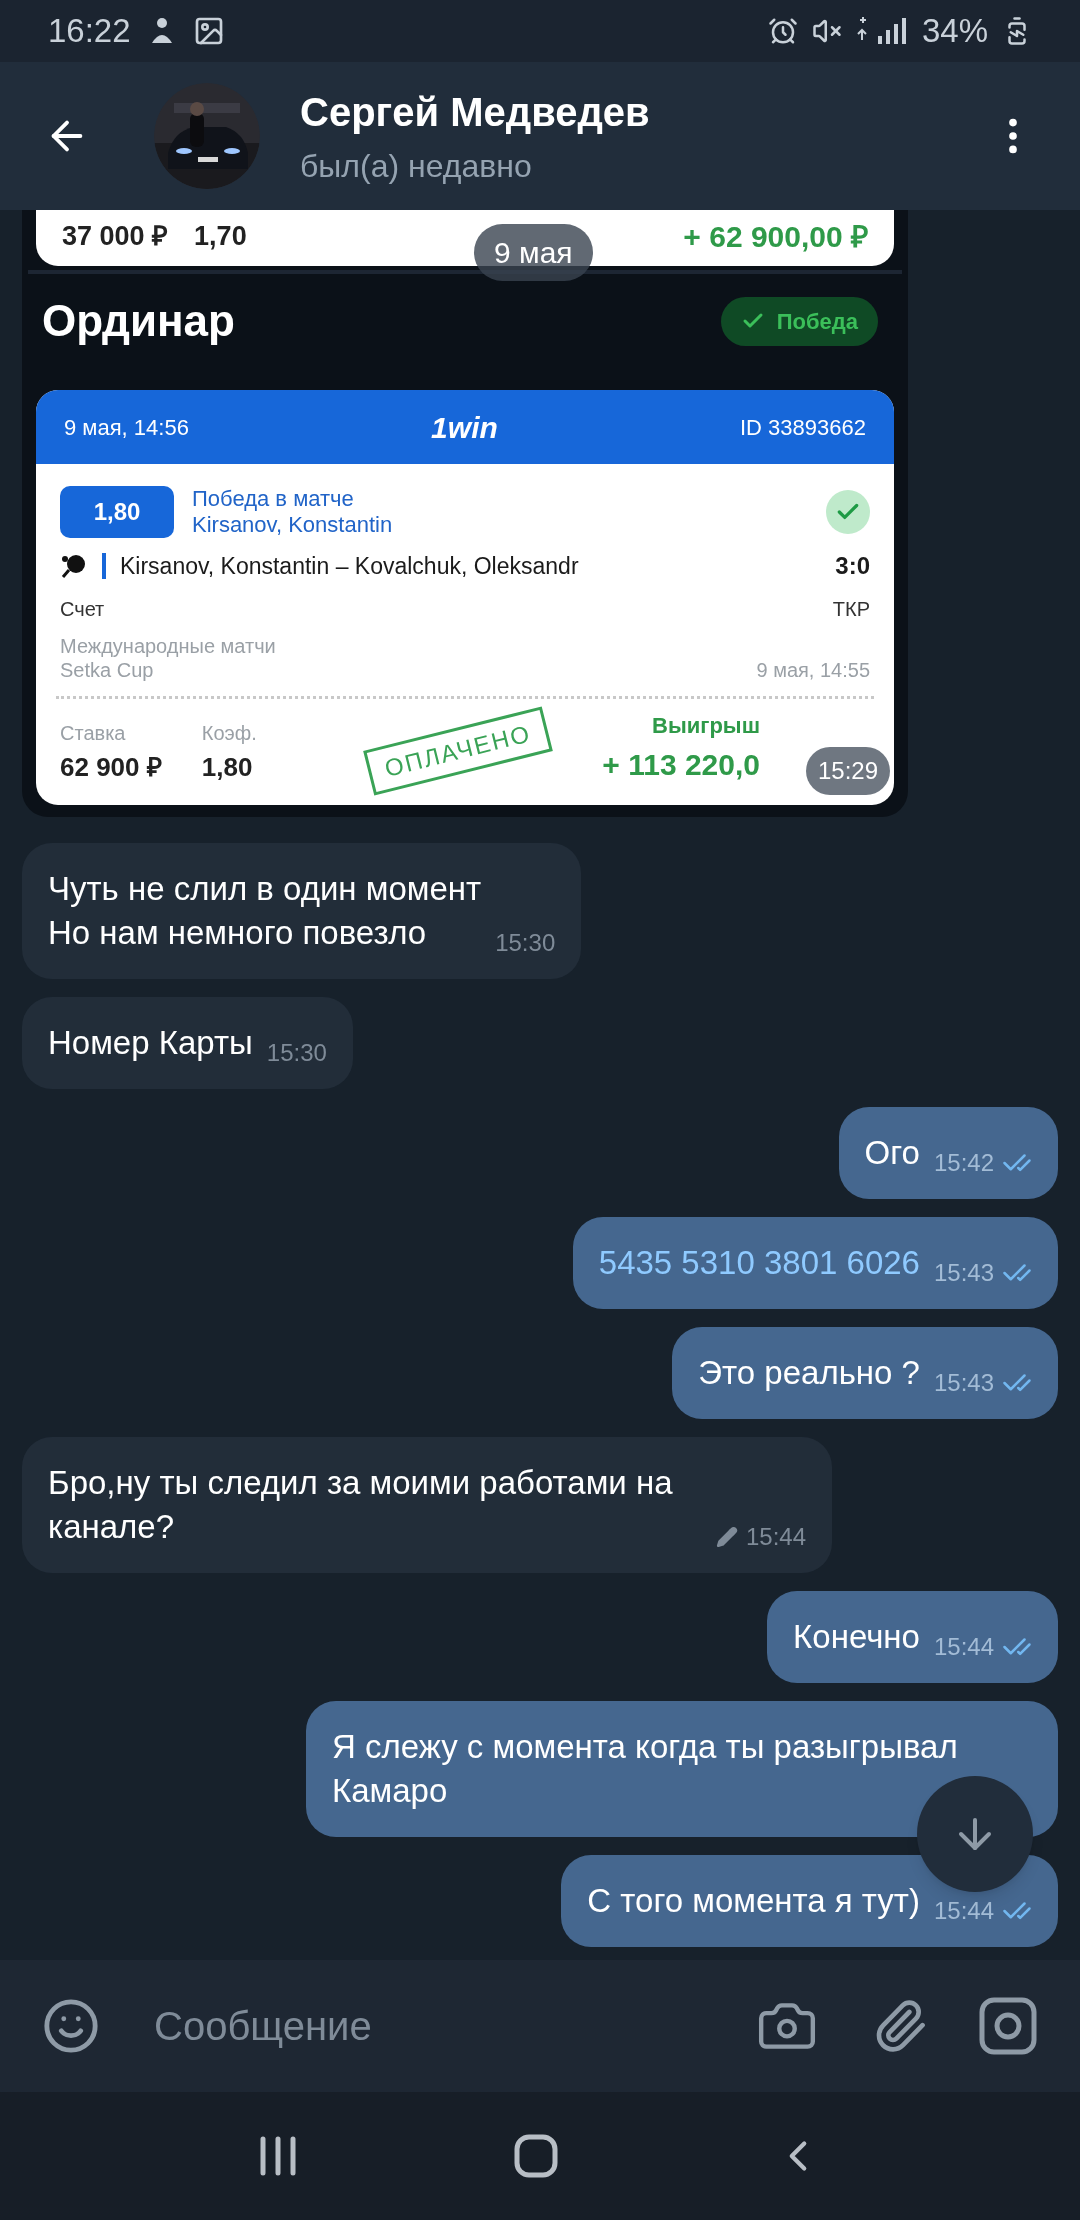 Image resolution: width=1080 pixels, height=2220 pixels. Describe the element at coordinates (93, 733) in the screenshot. I see `stake-label: Ставка` at that location.